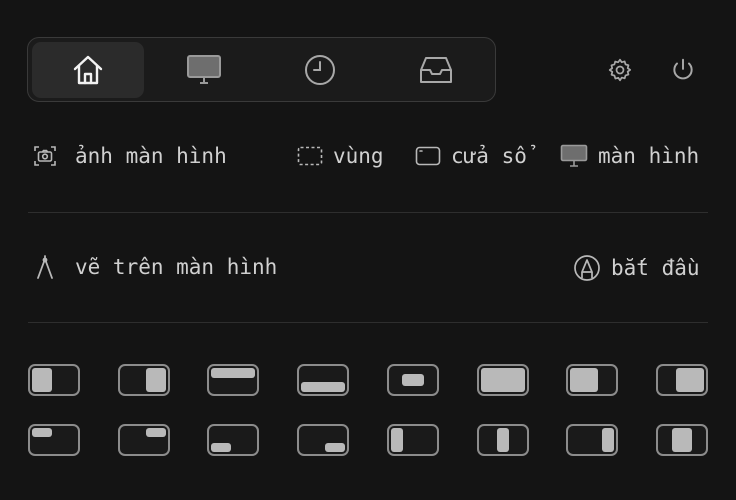 The height and width of the screenshot is (500, 736). I want to click on layout-first-third-button, so click(413, 440).